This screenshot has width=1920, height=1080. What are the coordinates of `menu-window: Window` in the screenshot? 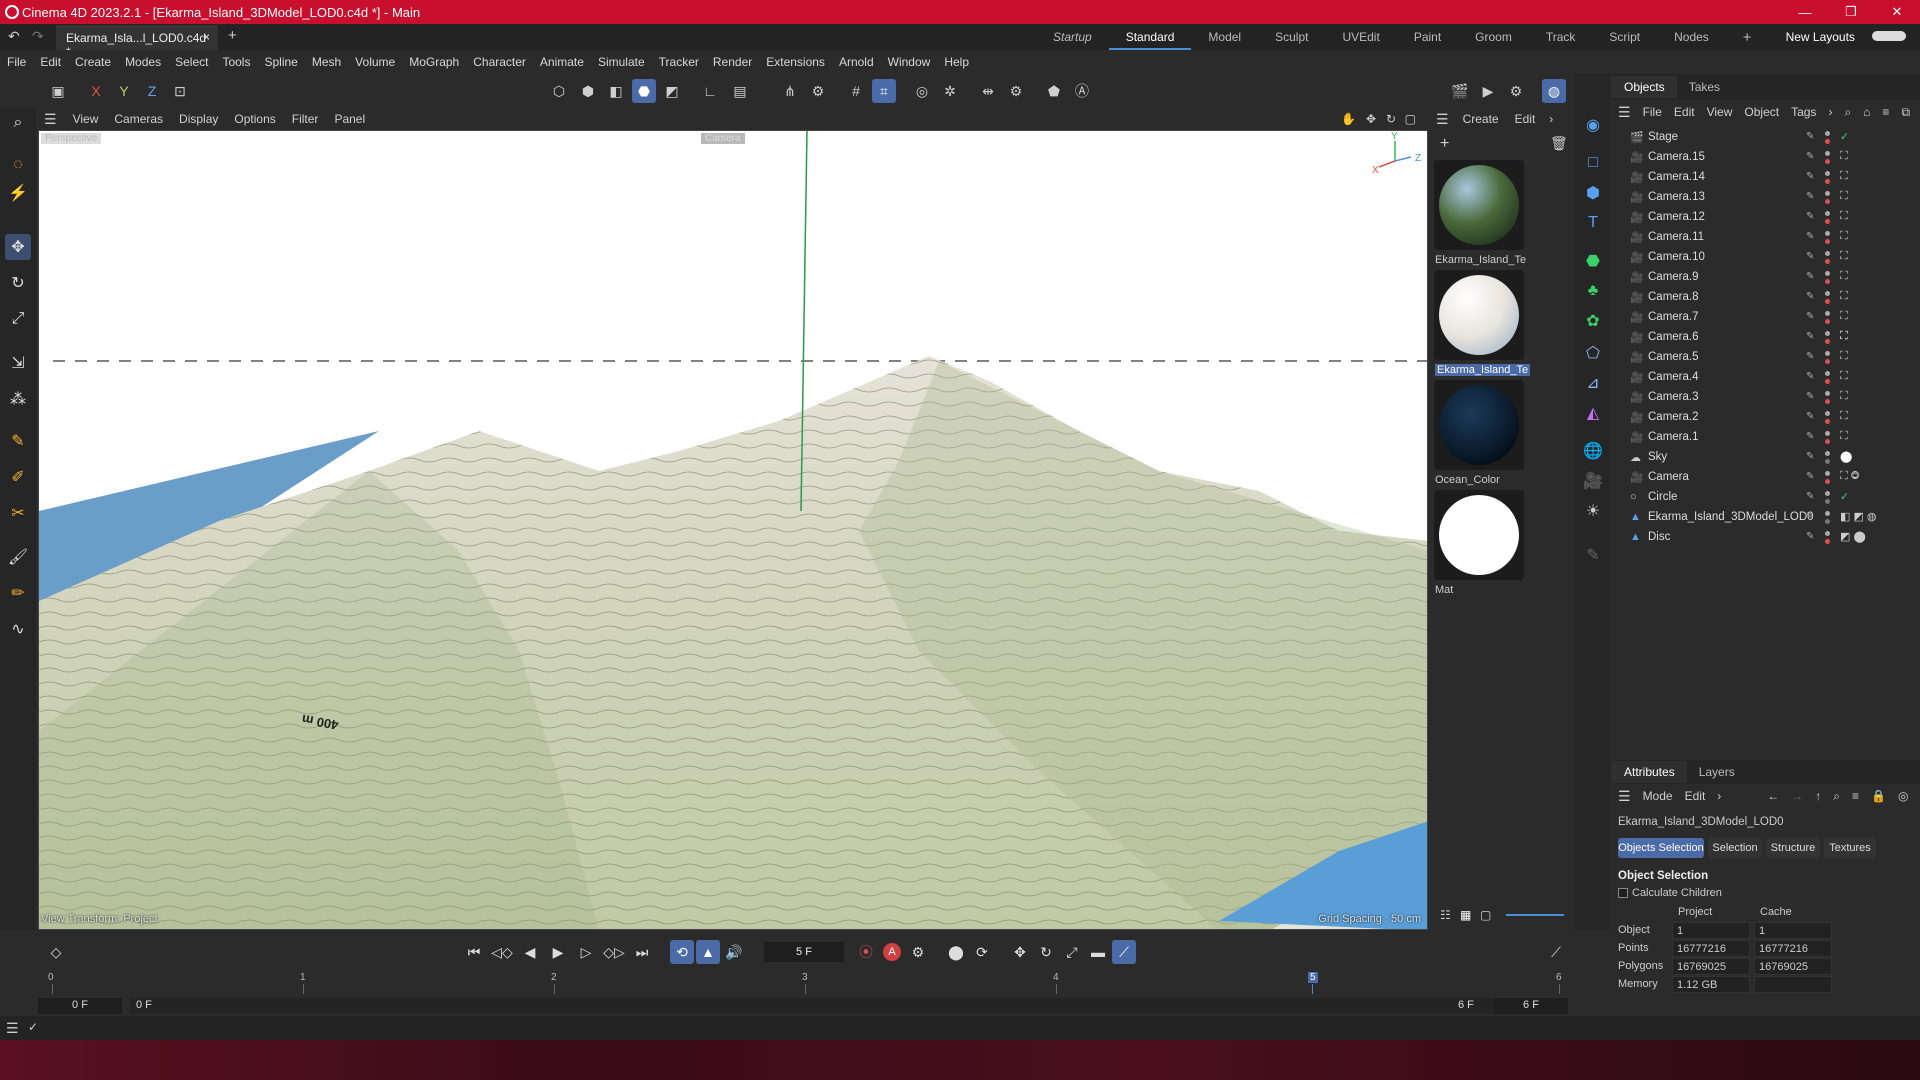 It's located at (909, 62).